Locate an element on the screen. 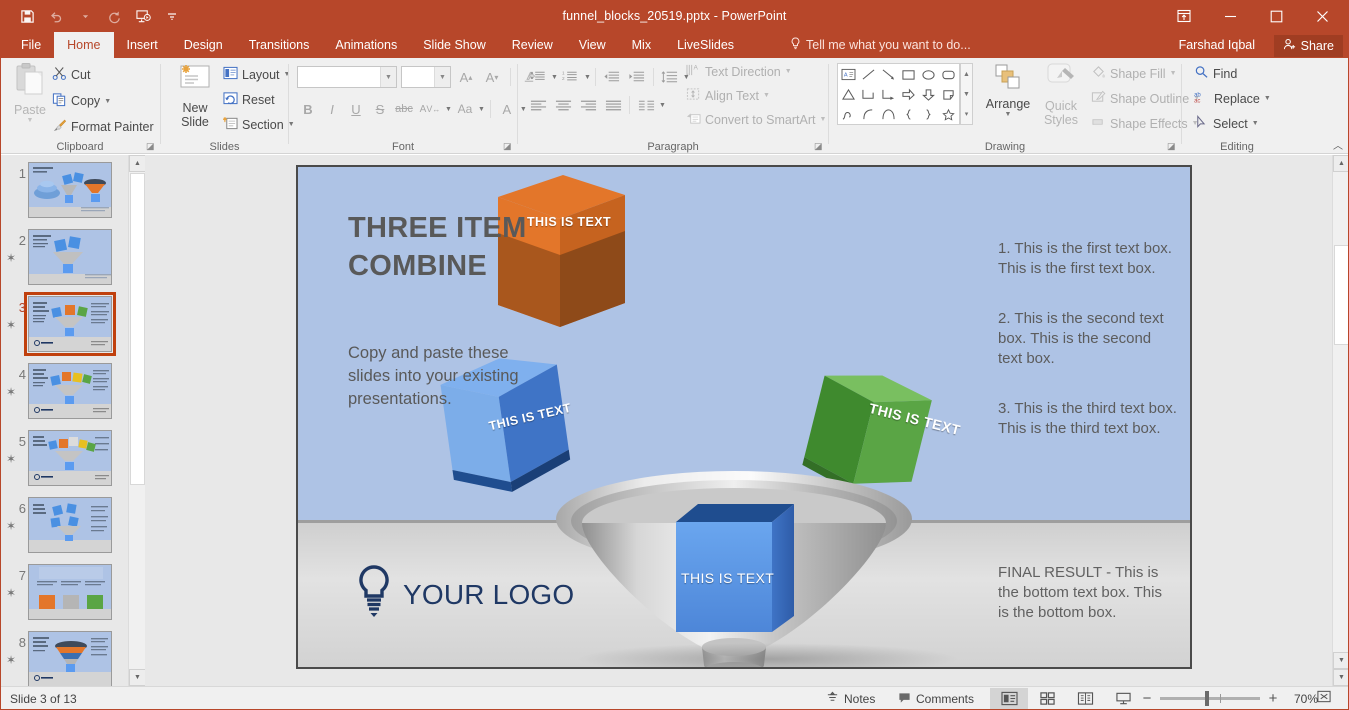 This screenshot has height=710, width=1349. bullets-icon is located at coordinates (538, 77).